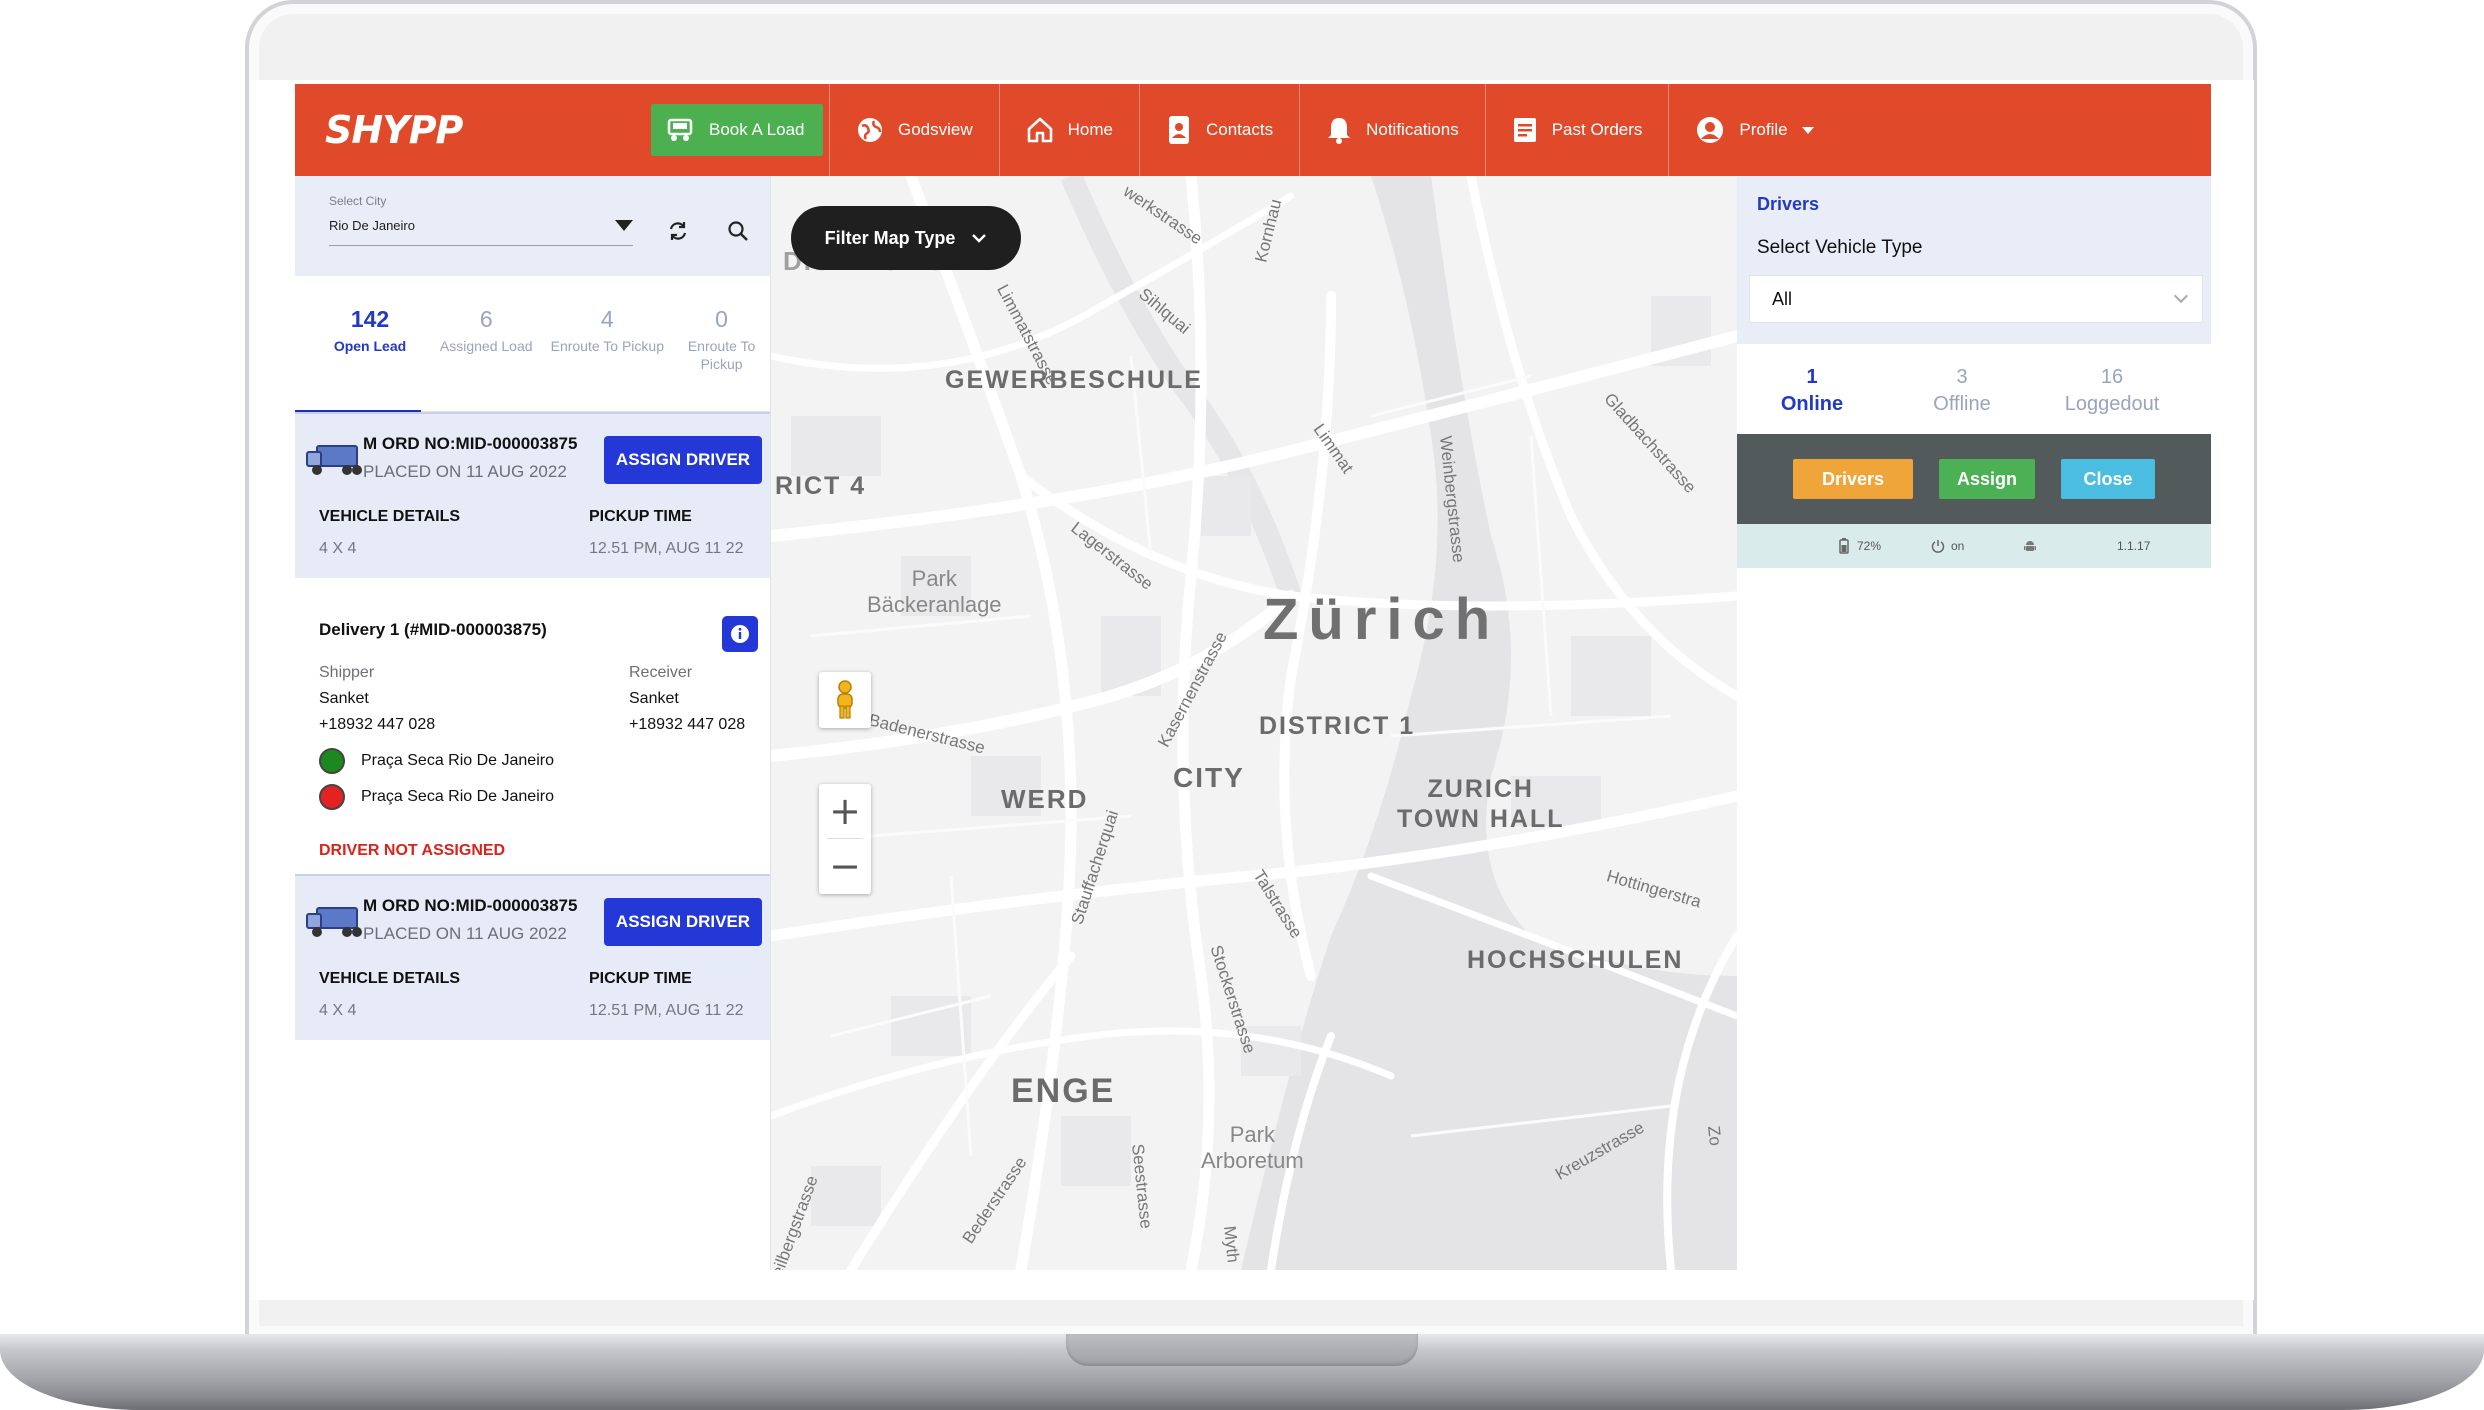 This screenshot has width=2484, height=1410. Describe the element at coordinates (1339, 131) in the screenshot. I see `bell-icon` at that location.